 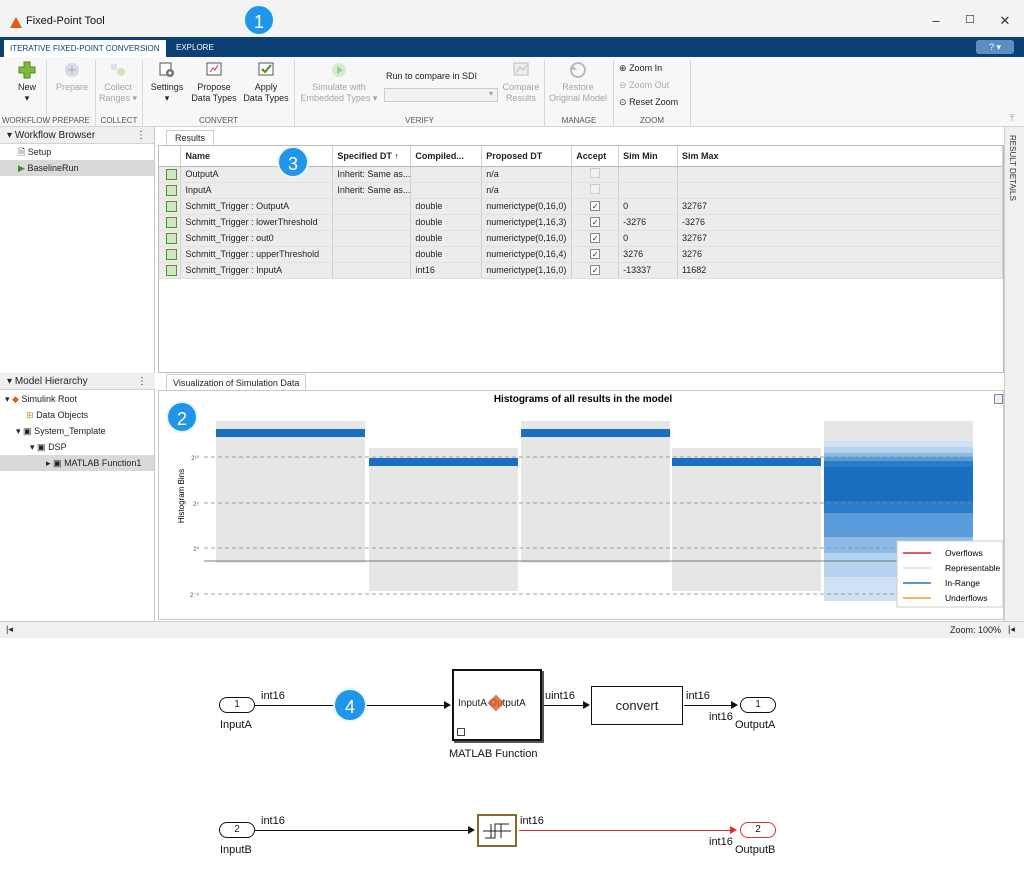 I want to click on cell-sim-min: 3276, so click(x=648, y=254).